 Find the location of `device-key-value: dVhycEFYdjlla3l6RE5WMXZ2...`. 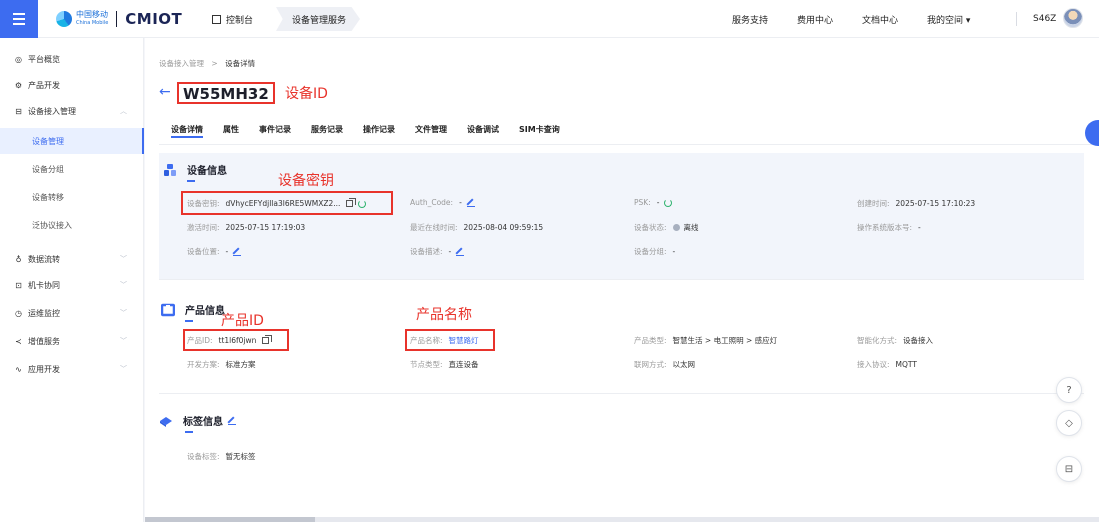

device-key-value: dVhycEFYdjlla3l6RE5WMXZ2... is located at coordinates (283, 203).